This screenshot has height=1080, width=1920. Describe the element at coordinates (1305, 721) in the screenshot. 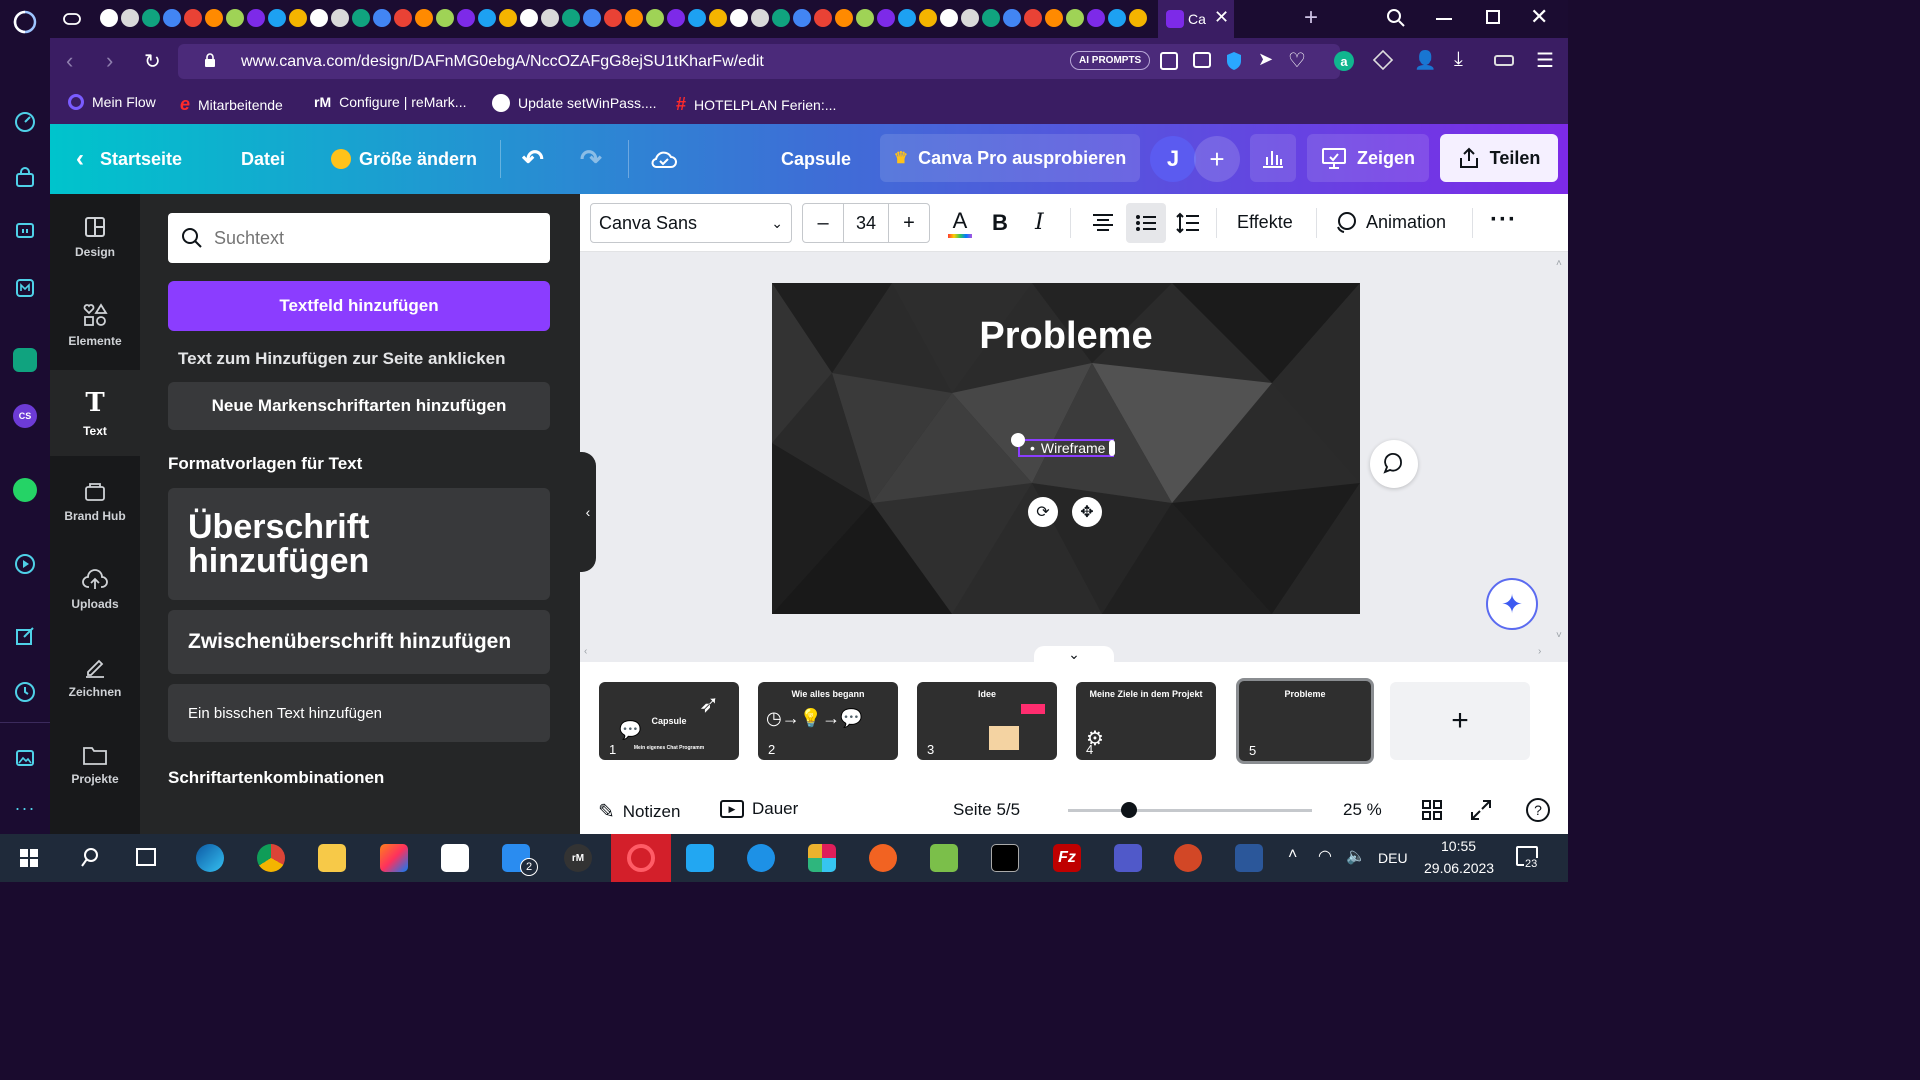

I see `page-thumbnail-active: Probleme 5` at that location.